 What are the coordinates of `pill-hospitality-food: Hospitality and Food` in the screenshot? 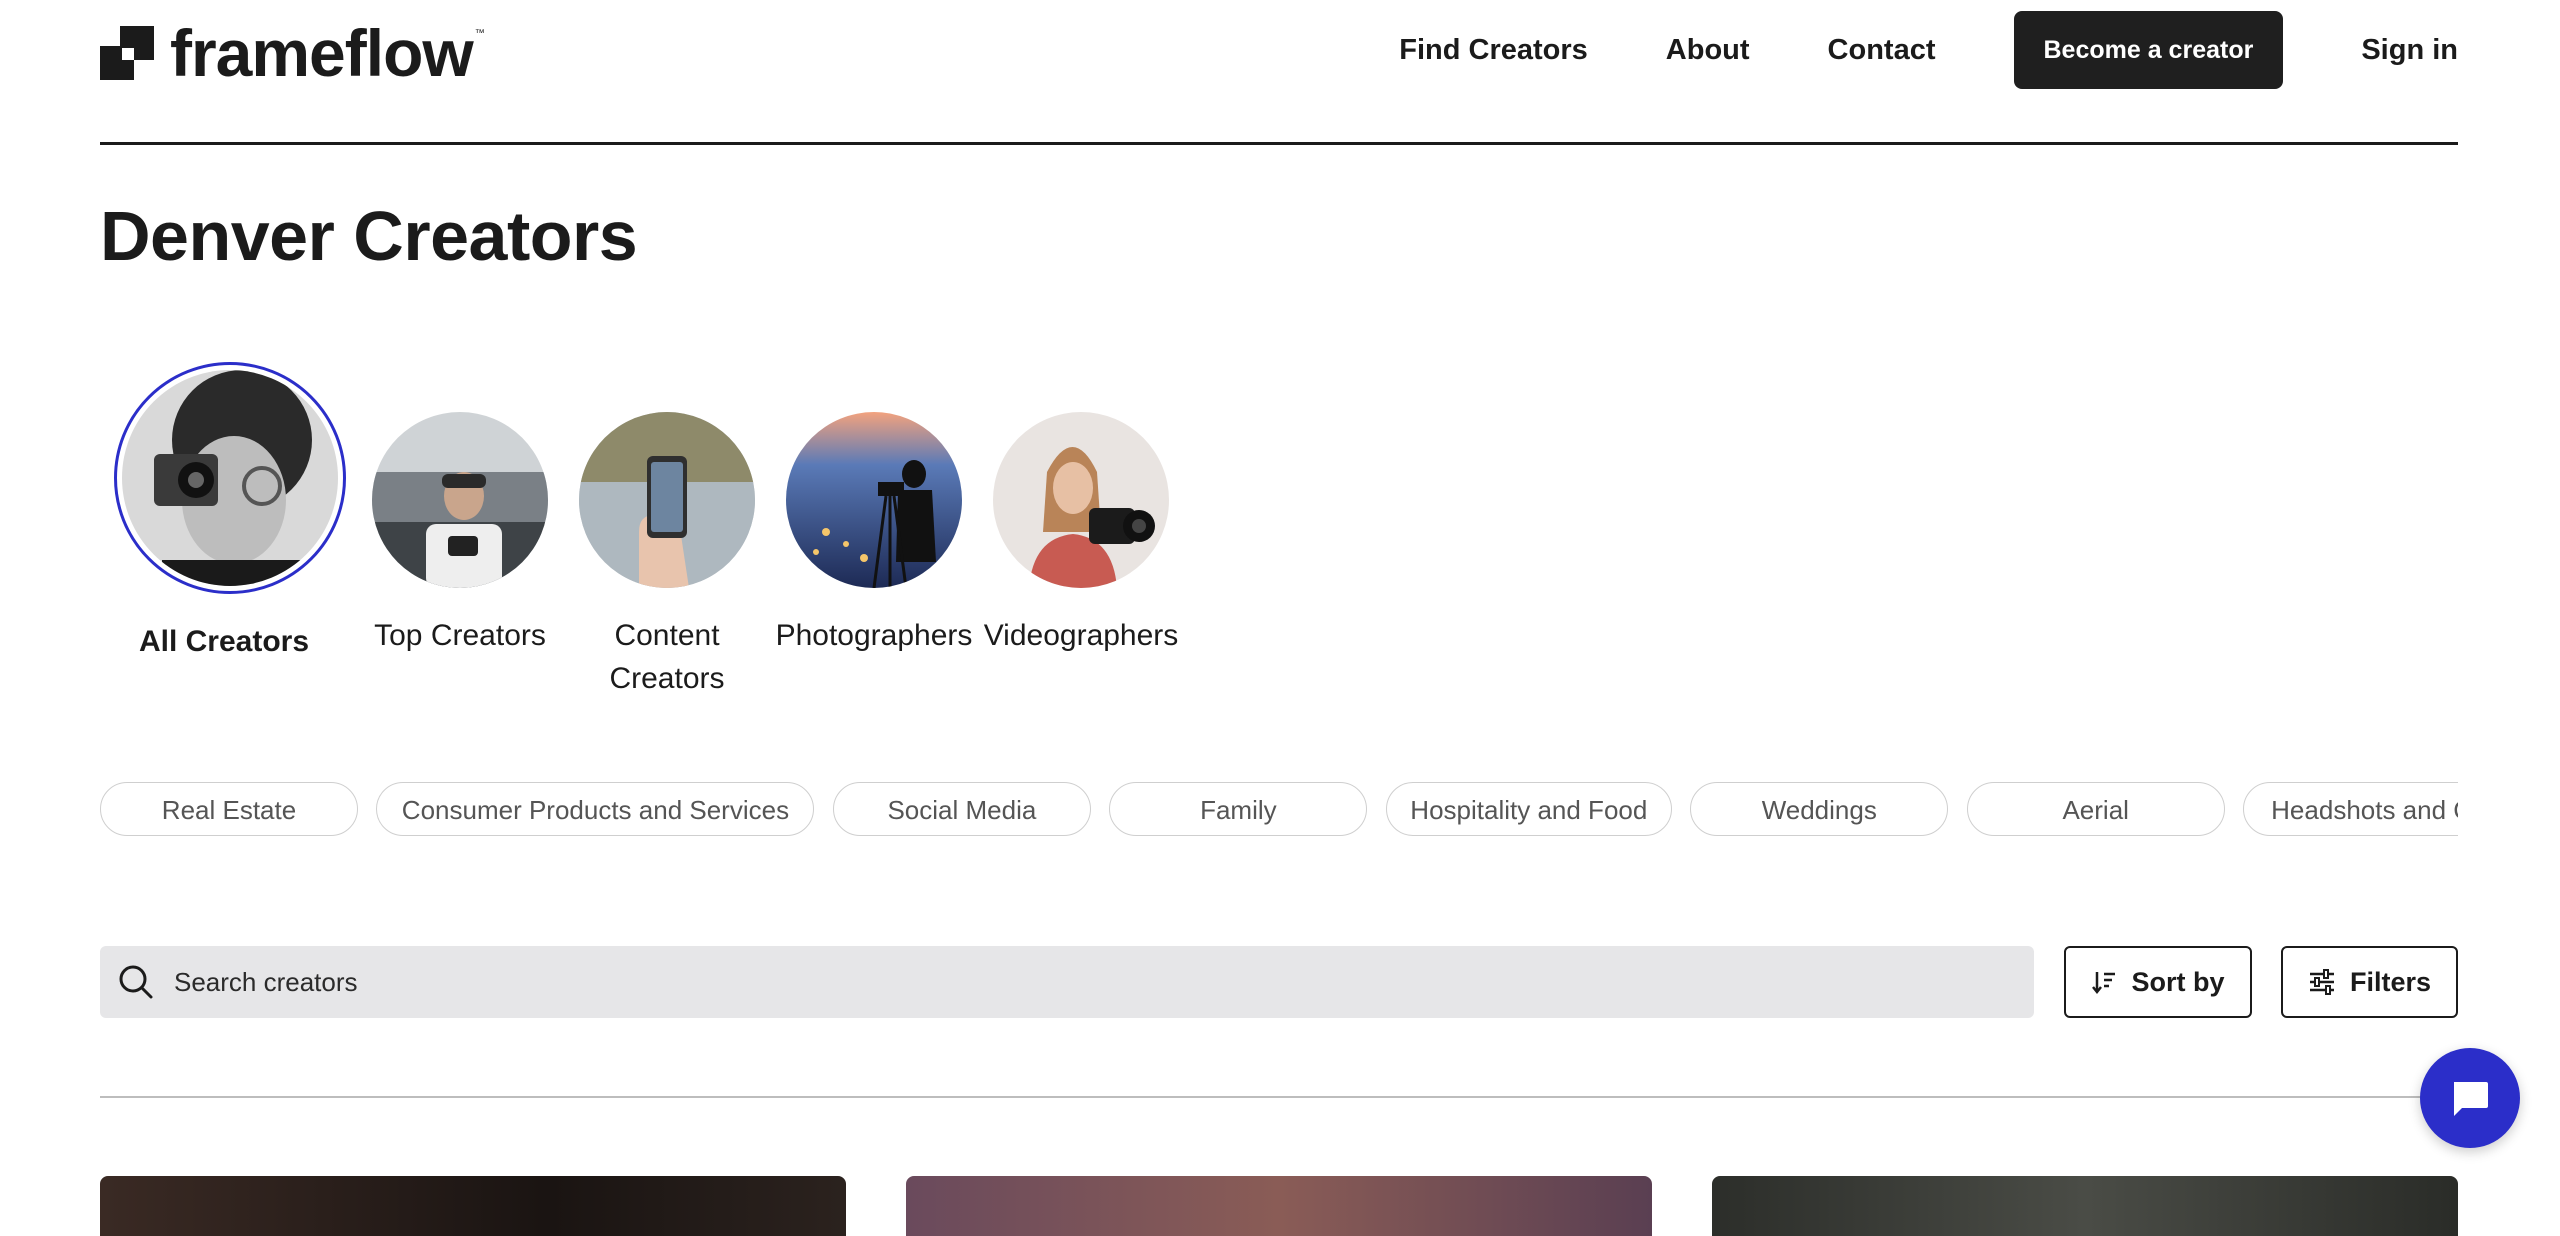 It's located at (1528, 809).